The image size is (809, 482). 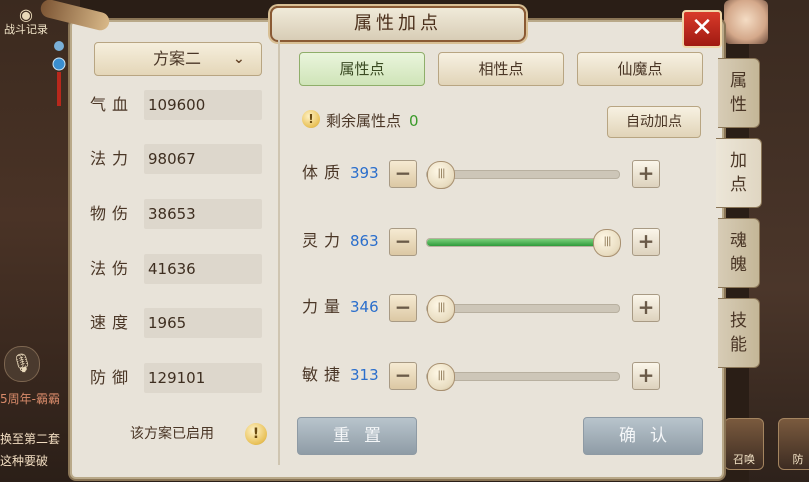 What do you see at coordinates (112, 268) in the screenshot?
I see `stat-label: 法伤` at bounding box center [112, 268].